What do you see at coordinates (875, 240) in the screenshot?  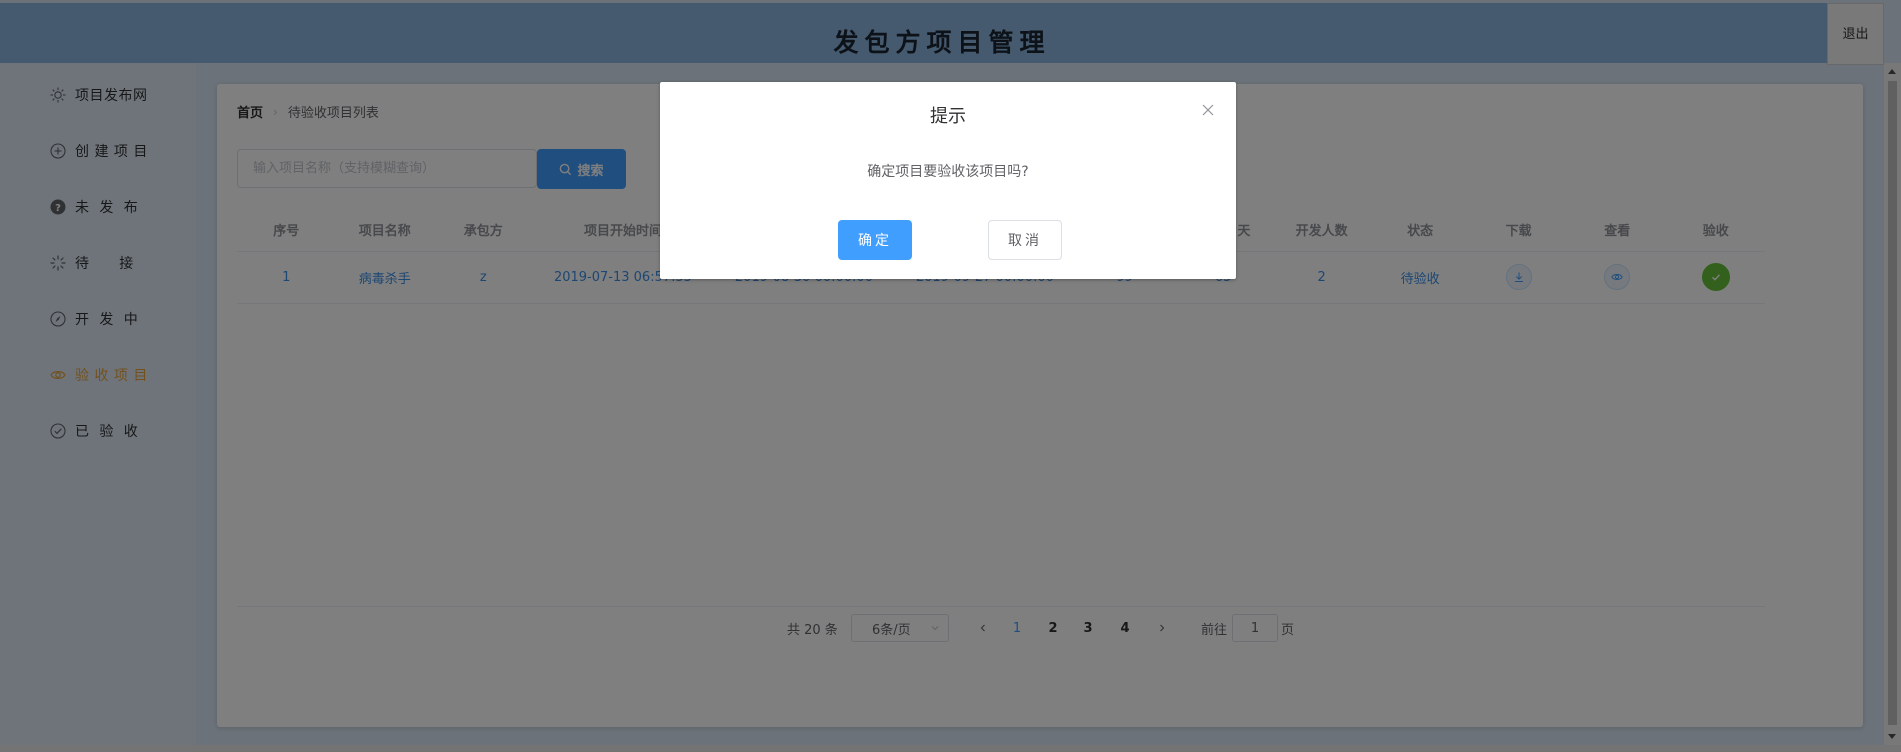 I see `confirm-button: 确定` at bounding box center [875, 240].